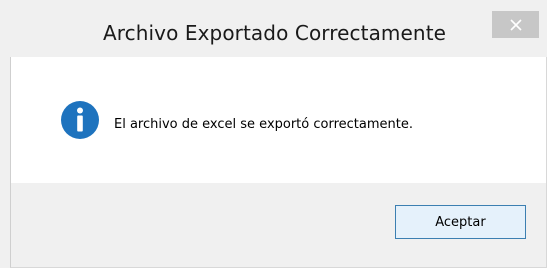 This screenshot has width=547, height=268. I want to click on info-icon, so click(80, 120).